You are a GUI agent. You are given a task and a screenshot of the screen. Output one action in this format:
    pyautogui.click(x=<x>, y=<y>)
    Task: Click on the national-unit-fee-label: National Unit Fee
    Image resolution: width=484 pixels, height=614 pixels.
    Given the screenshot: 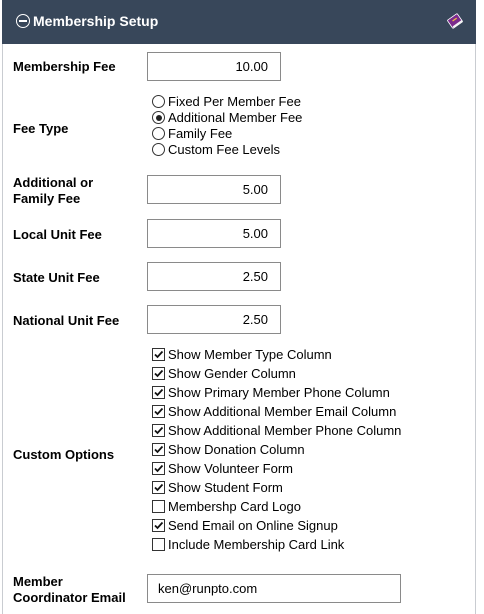 What is the action you would take?
    pyautogui.click(x=66, y=320)
    